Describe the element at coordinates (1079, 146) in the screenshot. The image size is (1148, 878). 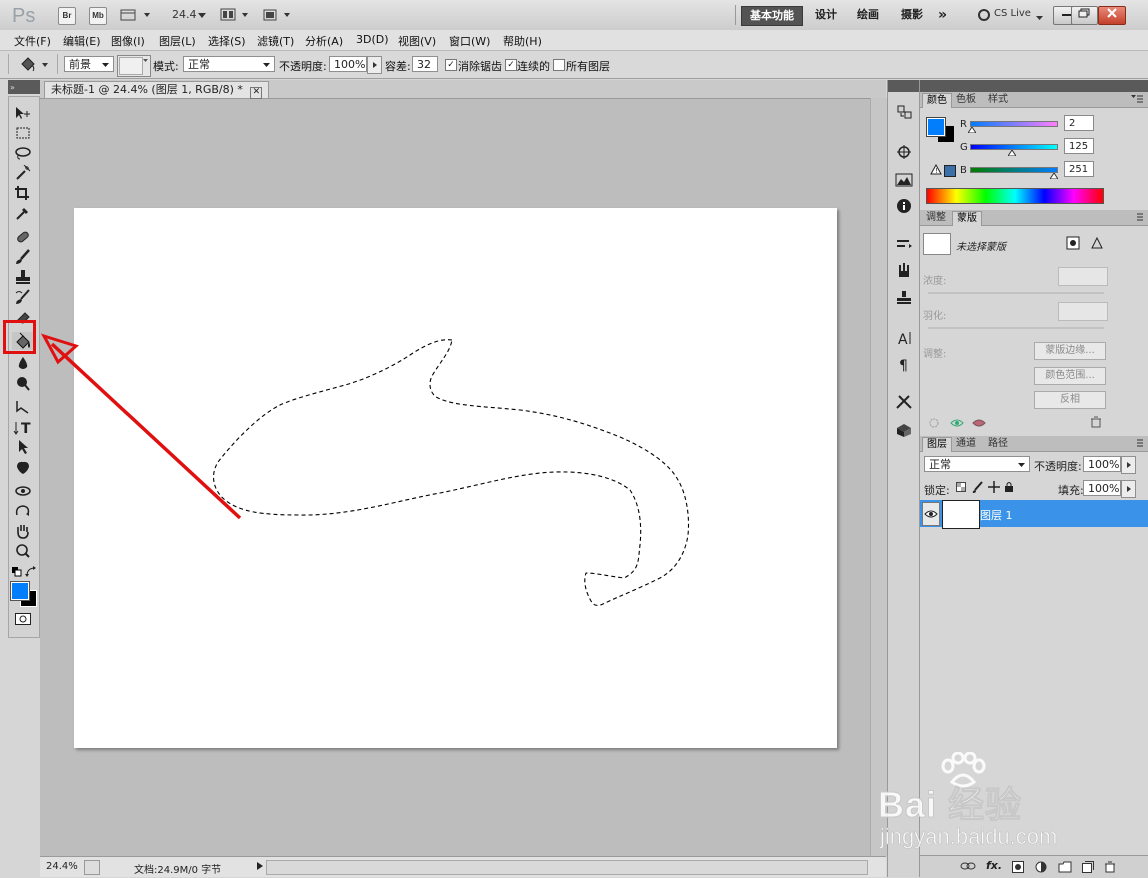
I see `green-value-input: 125` at that location.